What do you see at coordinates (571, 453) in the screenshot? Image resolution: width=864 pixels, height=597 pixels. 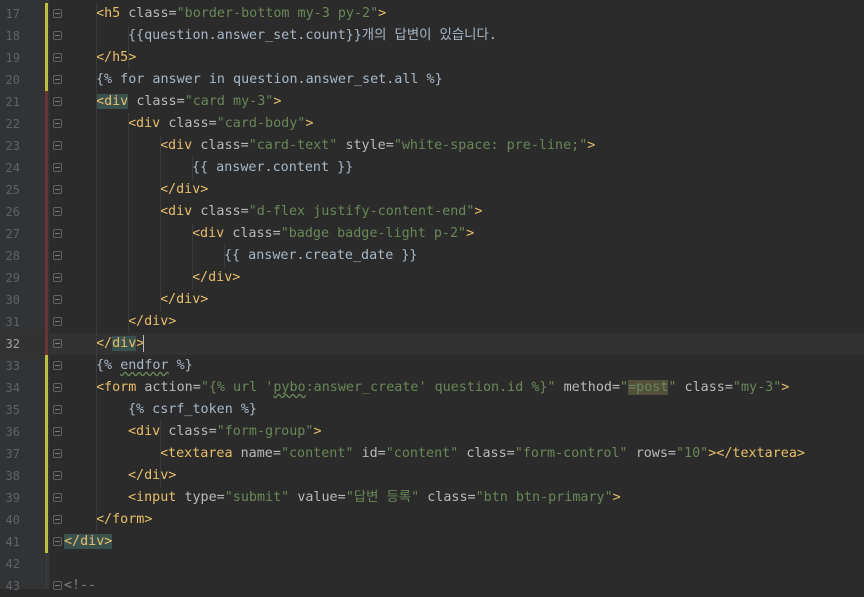 I see `code-token: "form-control"` at bounding box center [571, 453].